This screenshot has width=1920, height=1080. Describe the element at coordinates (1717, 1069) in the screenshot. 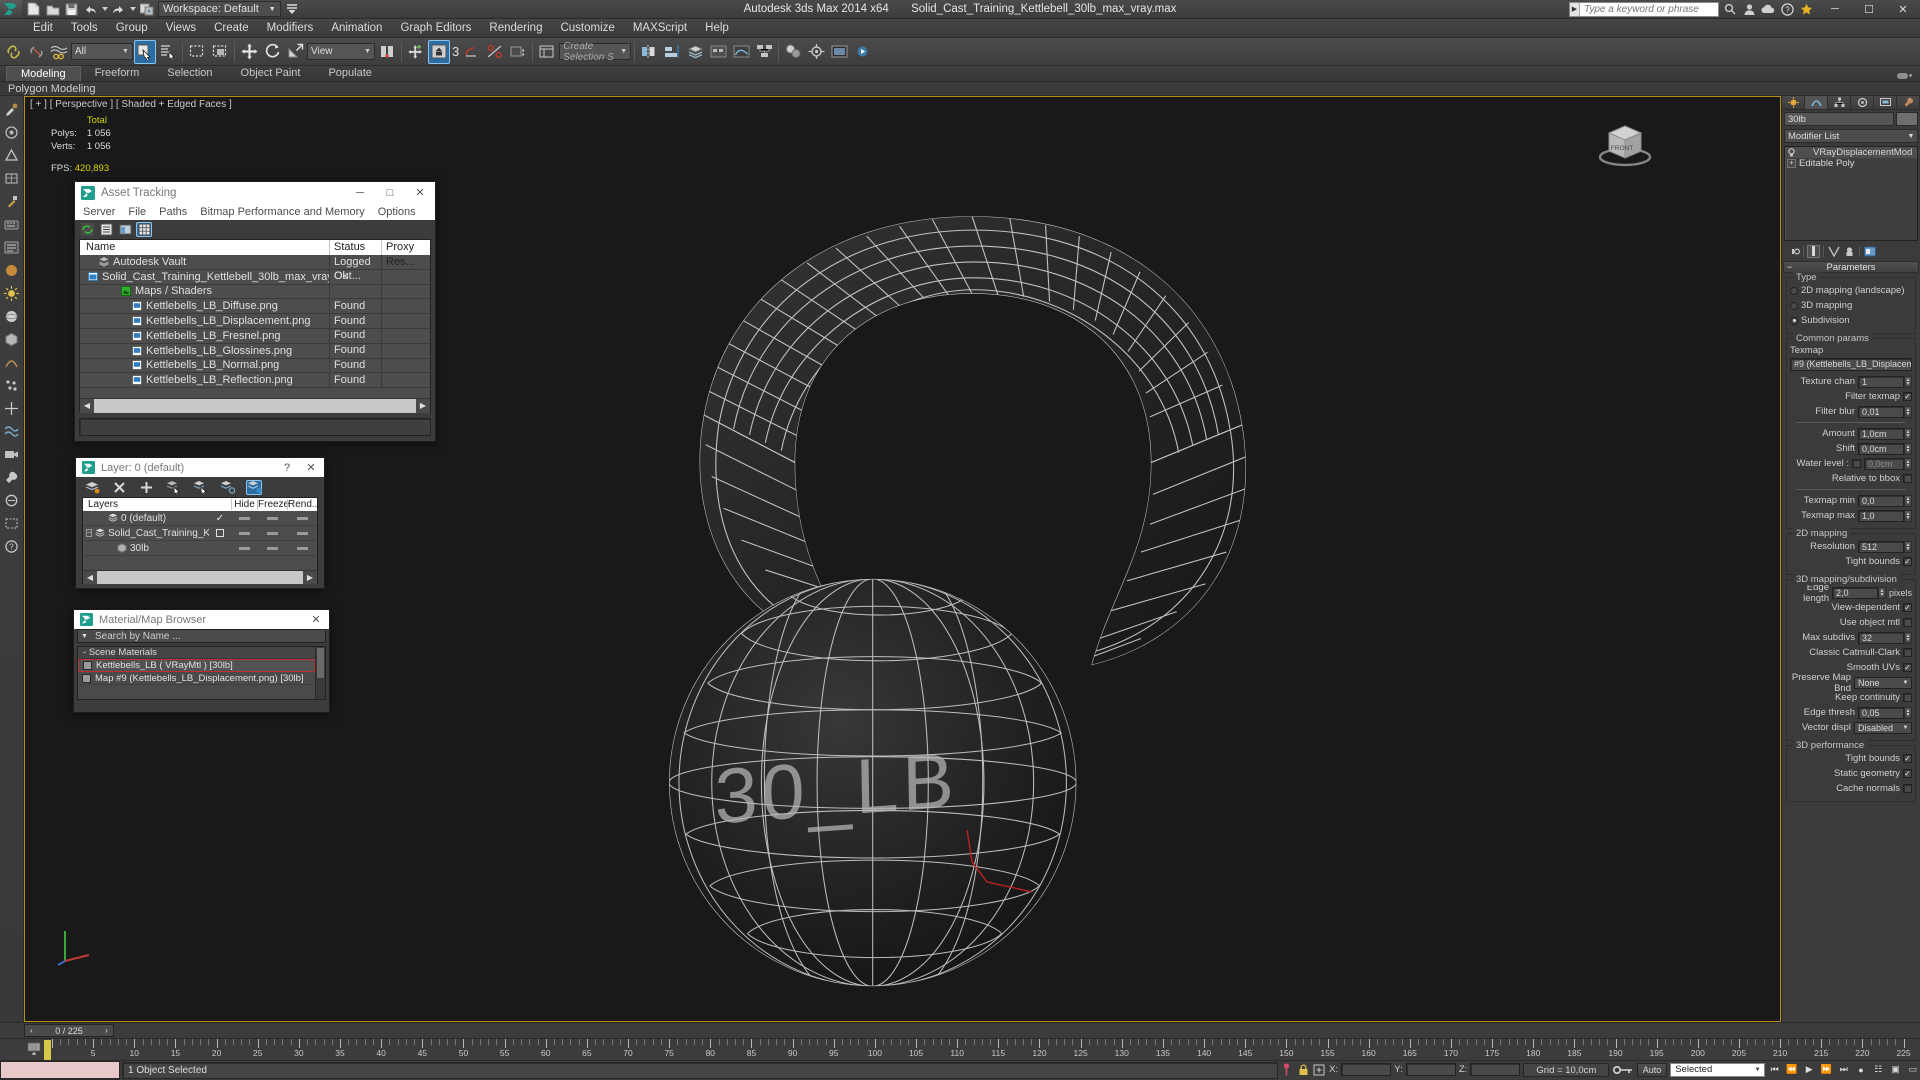

I see `key-filter-select: Selected ▼` at that location.